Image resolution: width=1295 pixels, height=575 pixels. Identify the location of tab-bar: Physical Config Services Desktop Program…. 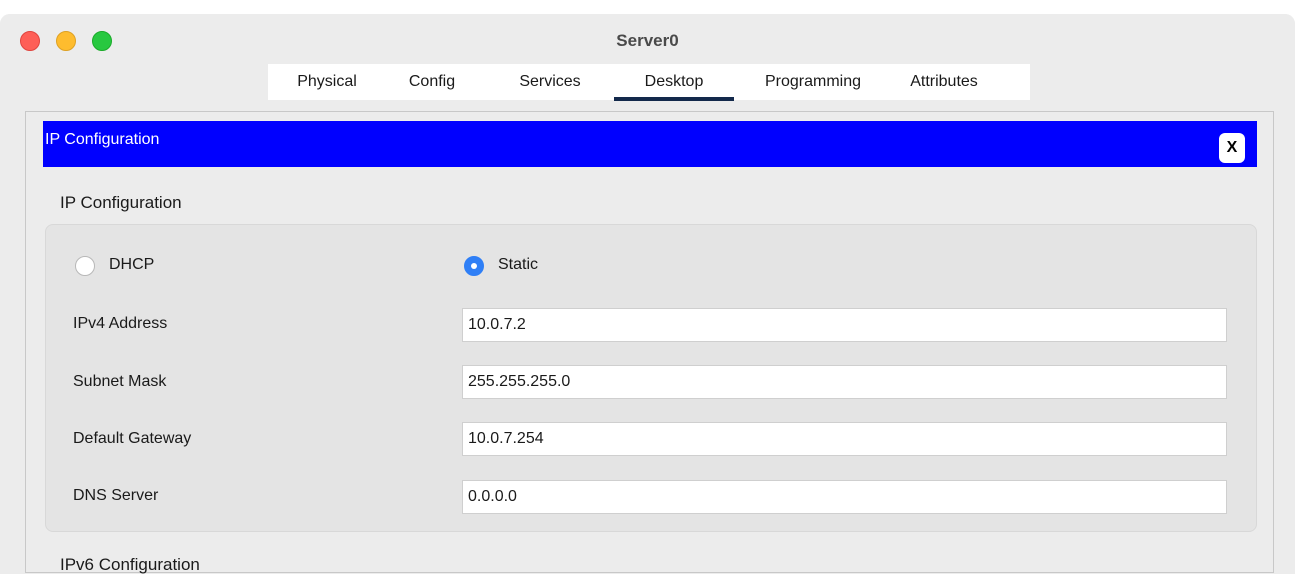
(649, 82).